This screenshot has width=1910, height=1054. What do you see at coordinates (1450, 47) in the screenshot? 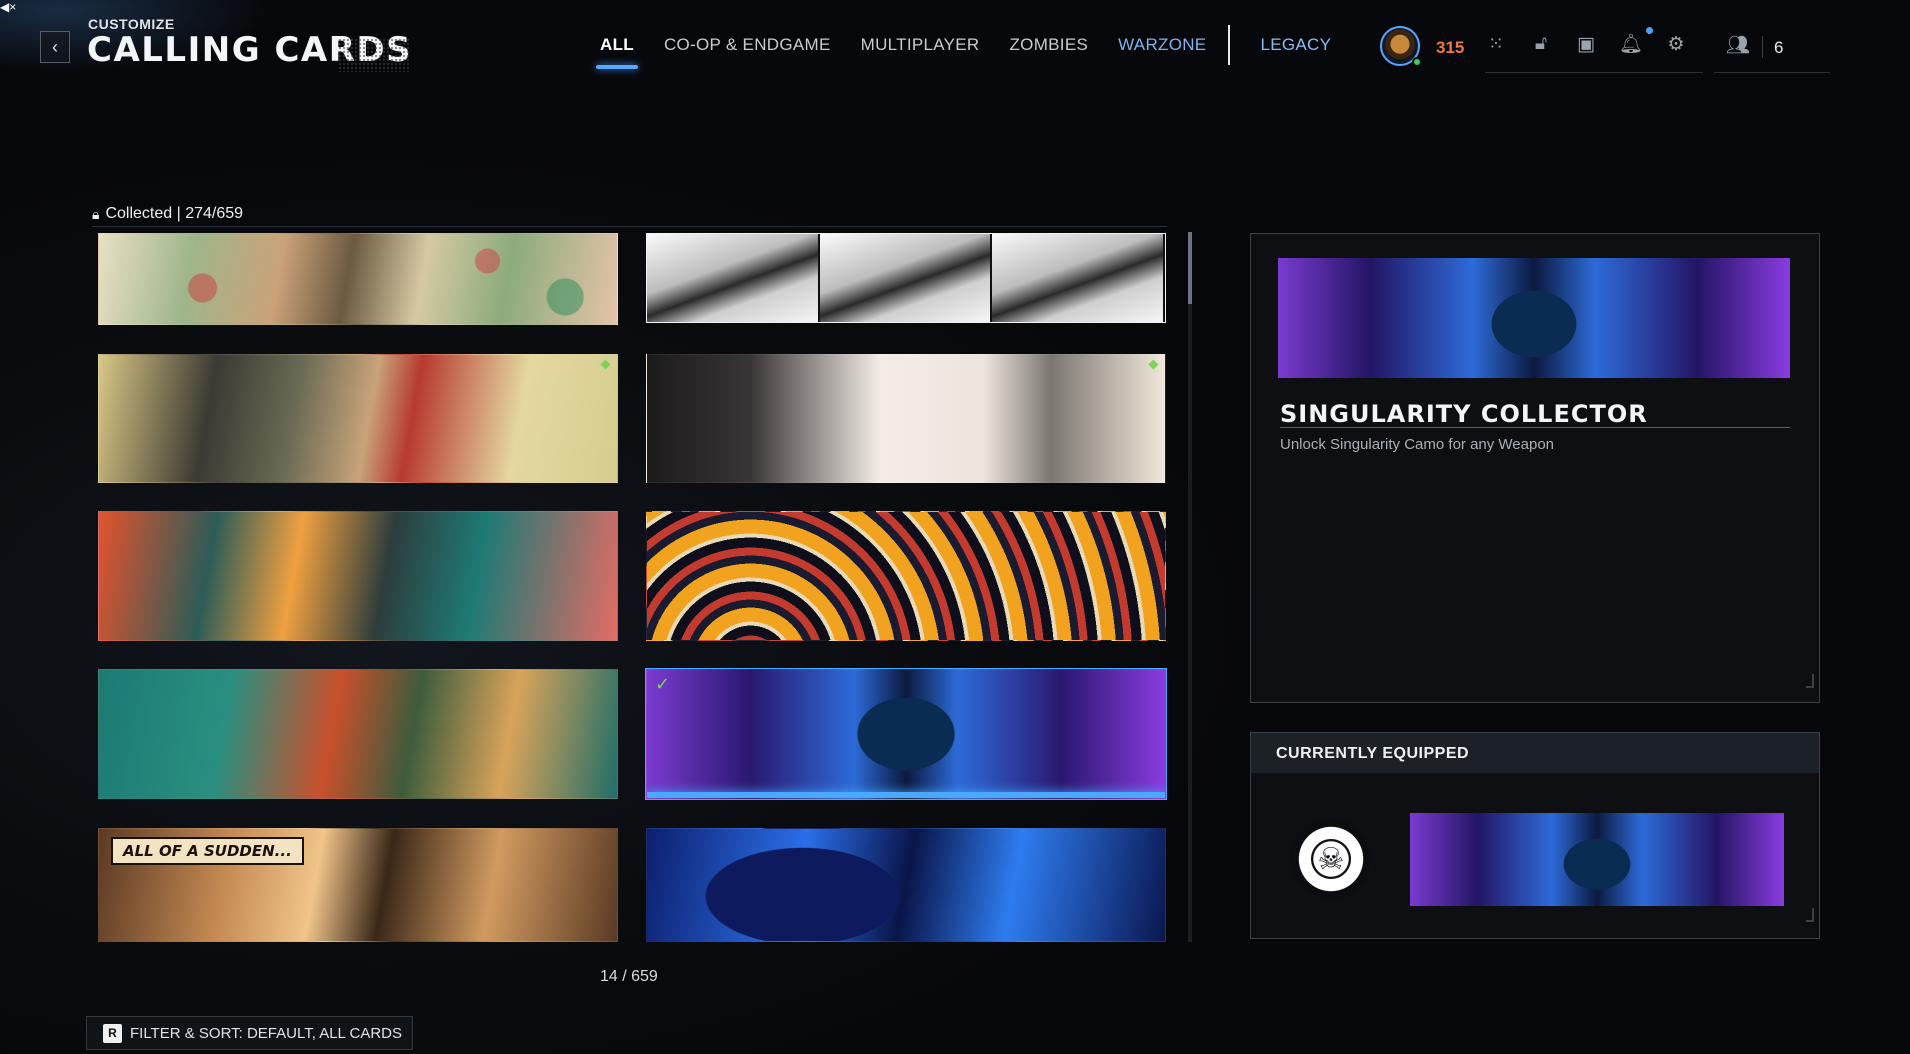
I see `player-level: 315` at bounding box center [1450, 47].